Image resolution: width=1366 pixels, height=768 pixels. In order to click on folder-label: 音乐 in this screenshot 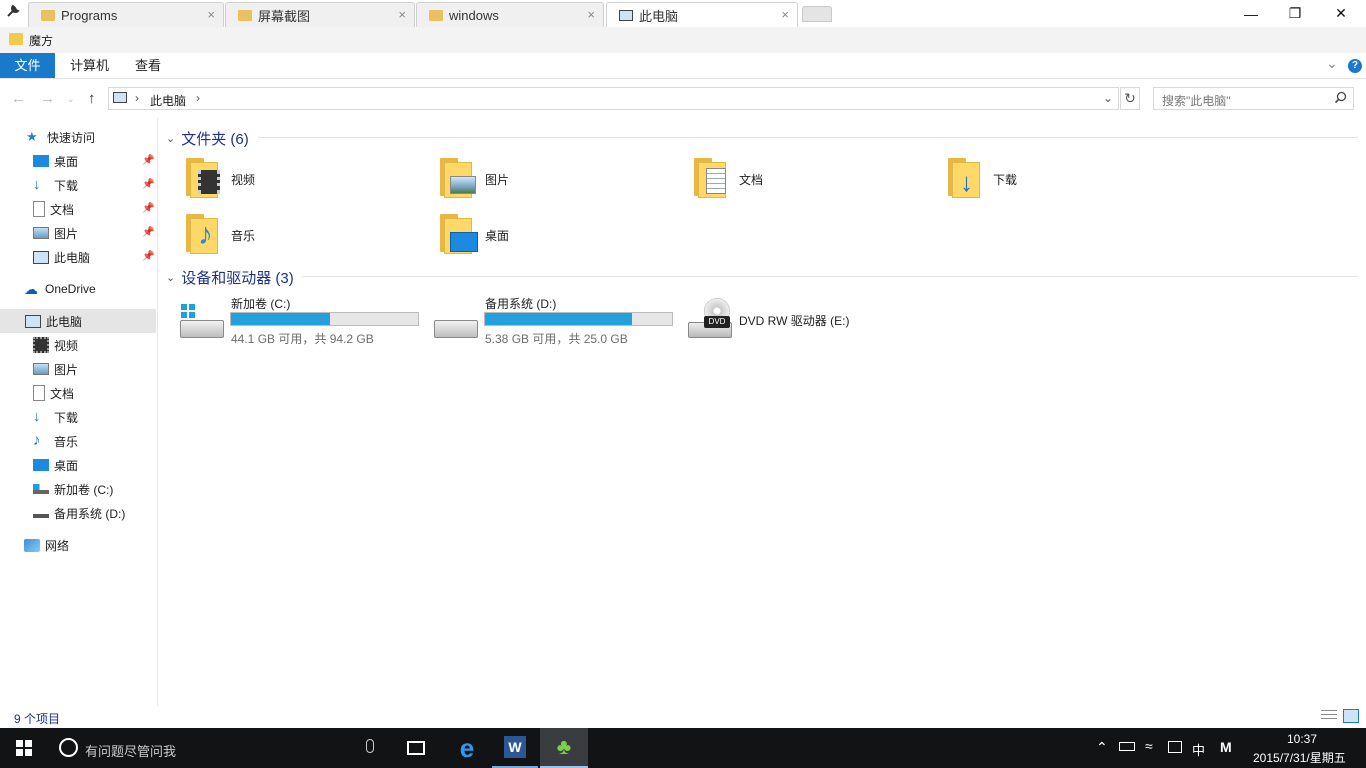, I will do `click(243, 235)`.